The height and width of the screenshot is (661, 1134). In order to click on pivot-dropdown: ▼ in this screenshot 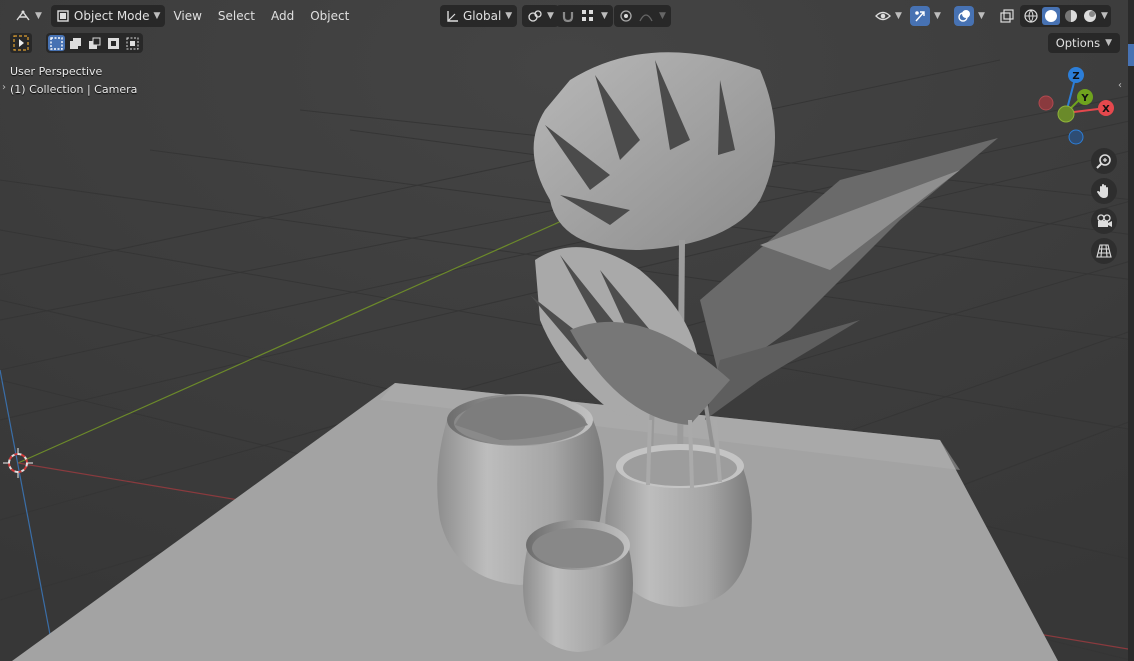, I will do `click(540, 16)`.